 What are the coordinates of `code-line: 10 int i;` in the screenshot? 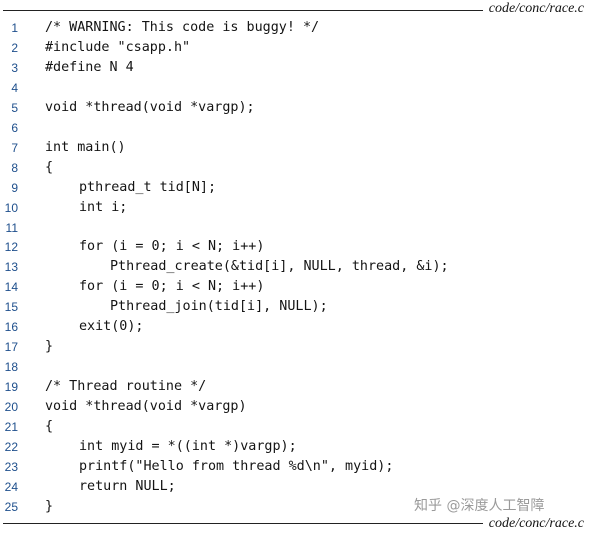 It's located at (296, 208).